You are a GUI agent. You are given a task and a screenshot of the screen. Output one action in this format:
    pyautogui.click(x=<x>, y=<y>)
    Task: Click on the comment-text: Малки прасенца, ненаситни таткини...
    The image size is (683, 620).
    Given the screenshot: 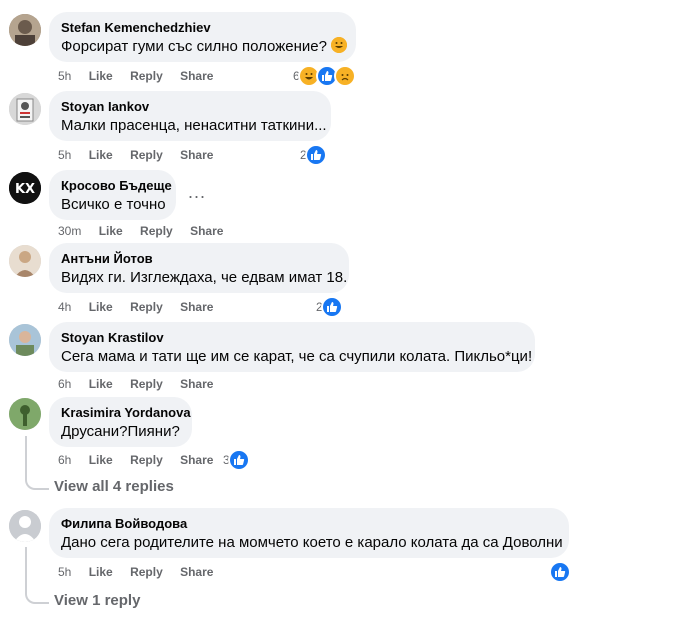 What is the action you would take?
    pyautogui.click(x=194, y=125)
    